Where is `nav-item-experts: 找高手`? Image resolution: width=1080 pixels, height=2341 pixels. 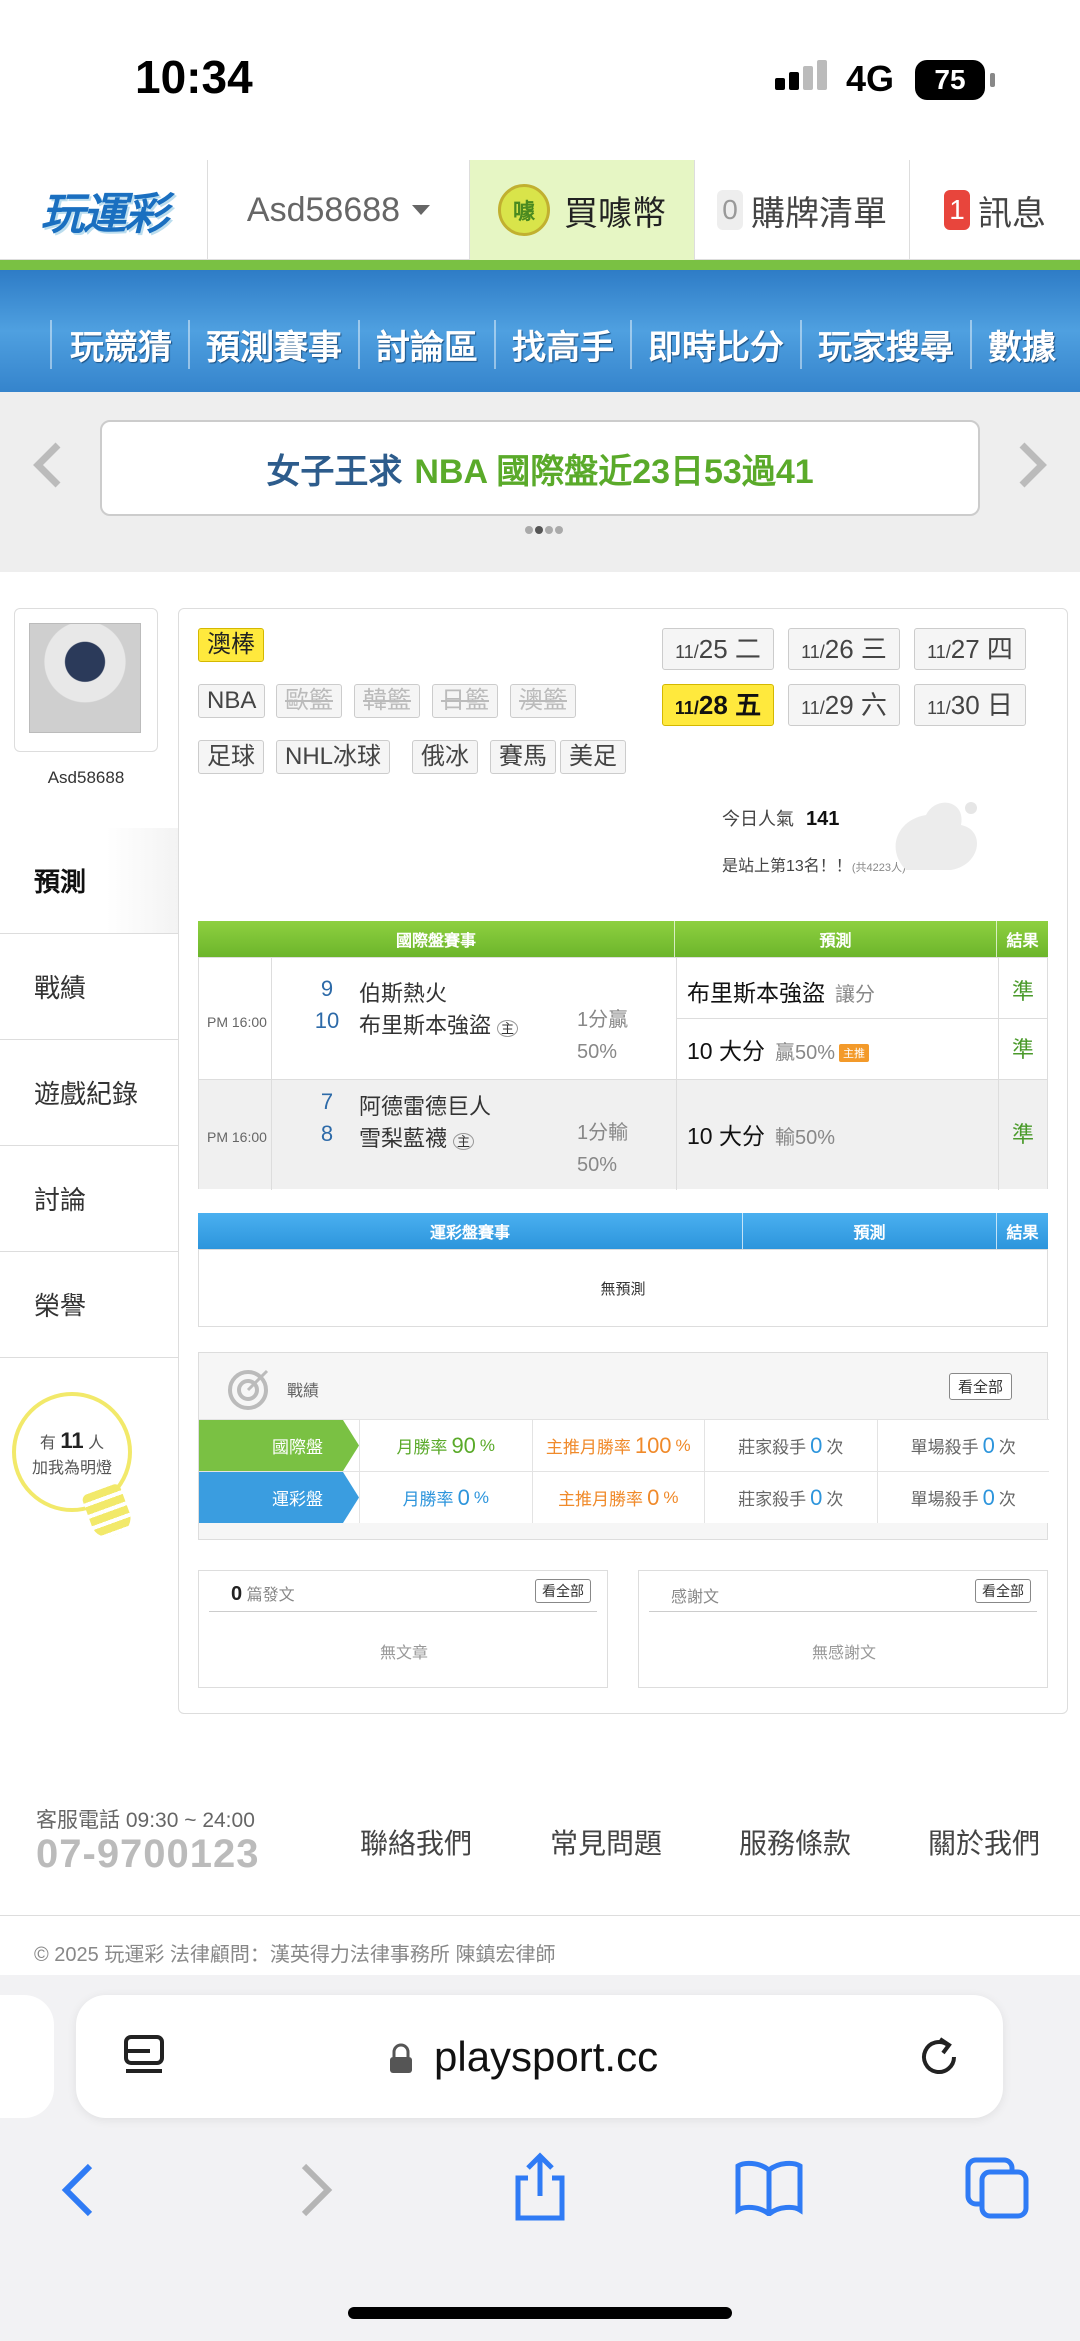
nav-item-experts: 找高手 is located at coordinates (562, 344).